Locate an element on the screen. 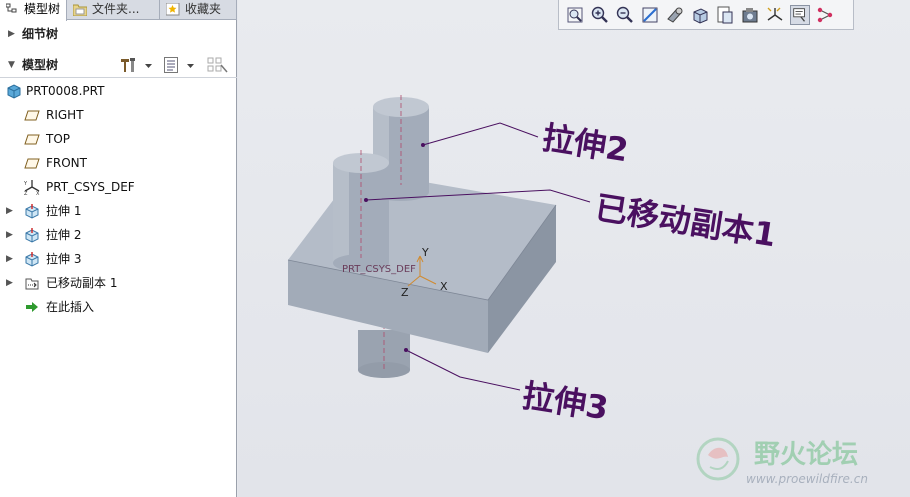  favorites-star-icon is located at coordinates (173, 9).